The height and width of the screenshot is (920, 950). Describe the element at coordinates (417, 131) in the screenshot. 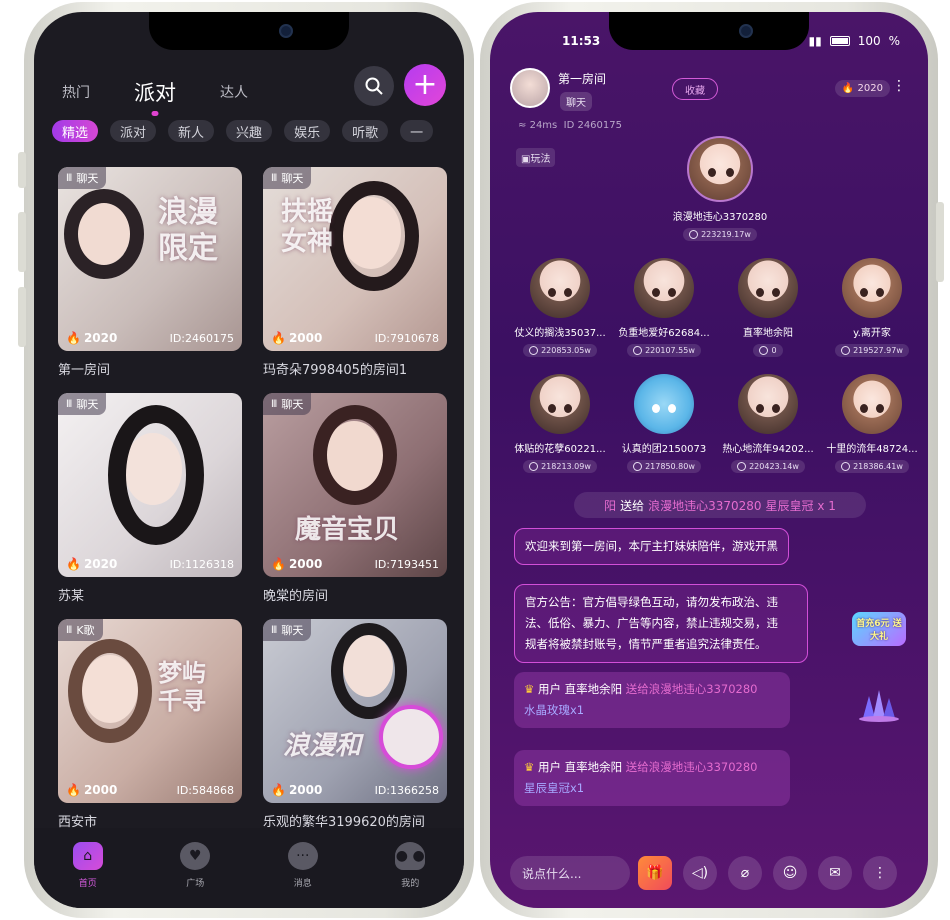

I see `chip-more: 一` at that location.